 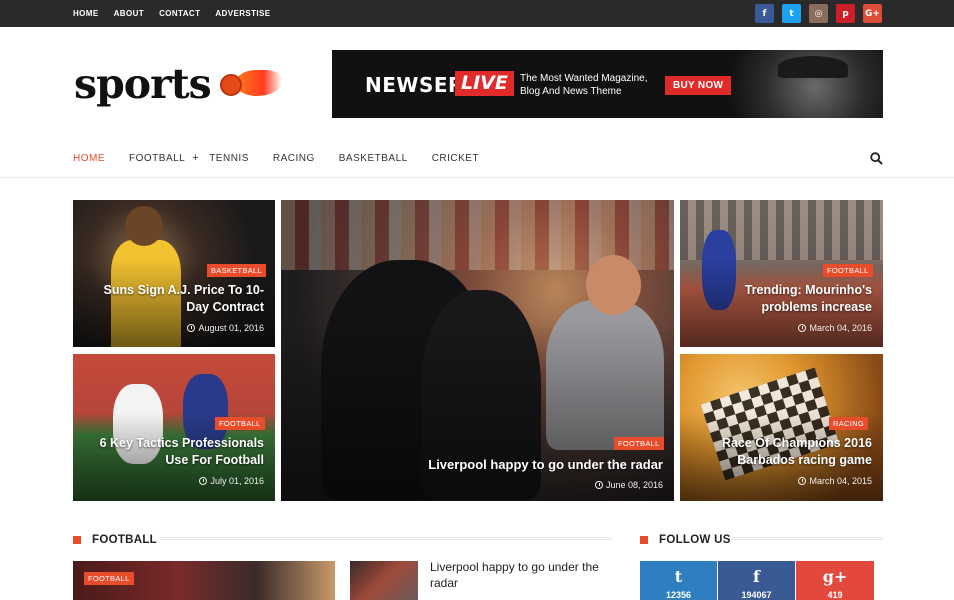 What do you see at coordinates (231, 85) in the screenshot?
I see `basketball-icon` at bounding box center [231, 85].